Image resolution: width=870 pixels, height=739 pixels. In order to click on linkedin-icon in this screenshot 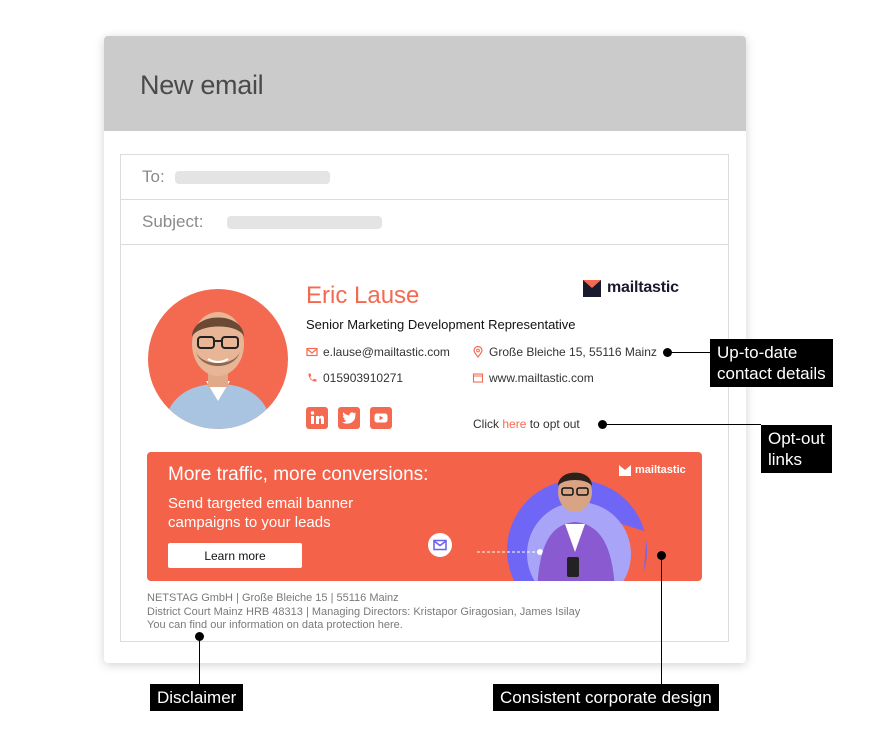, I will do `click(317, 417)`.